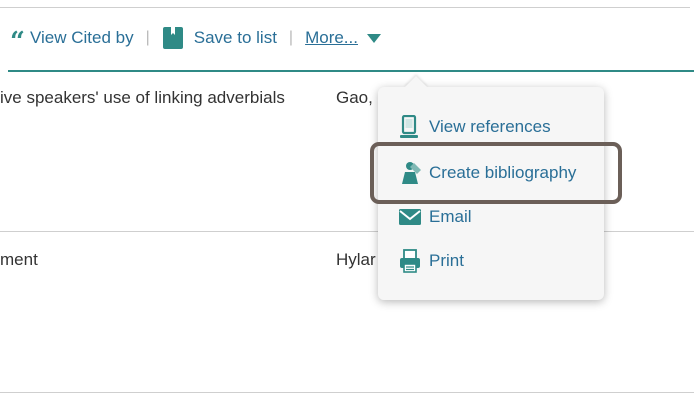 Image resolution: width=694 pixels, height=394 pixels. What do you see at coordinates (19, 260) in the screenshot?
I see `result-title-link: ment` at bounding box center [19, 260].